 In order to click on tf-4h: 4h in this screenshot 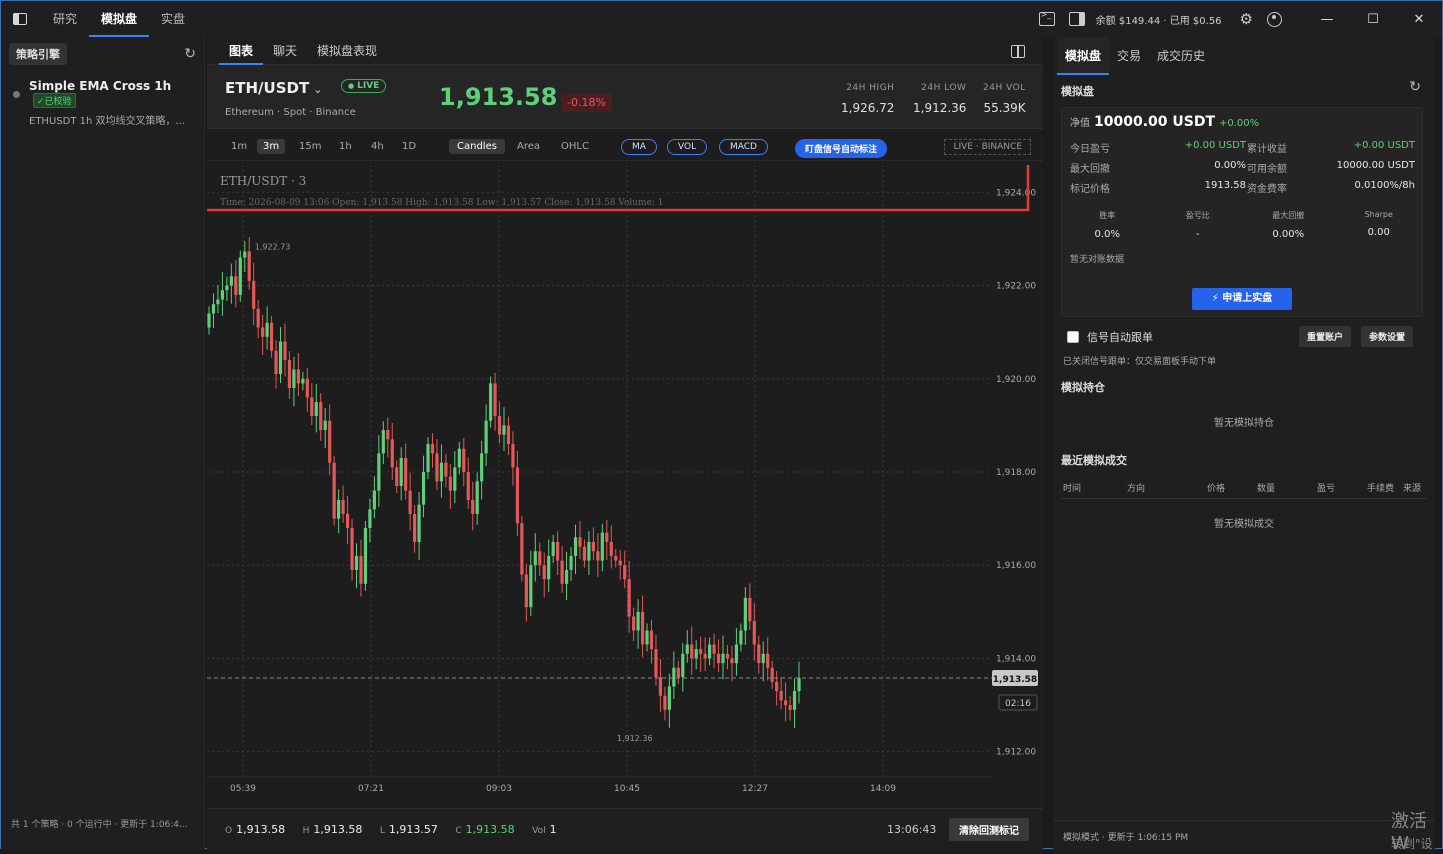, I will do `click(377, 146)`.